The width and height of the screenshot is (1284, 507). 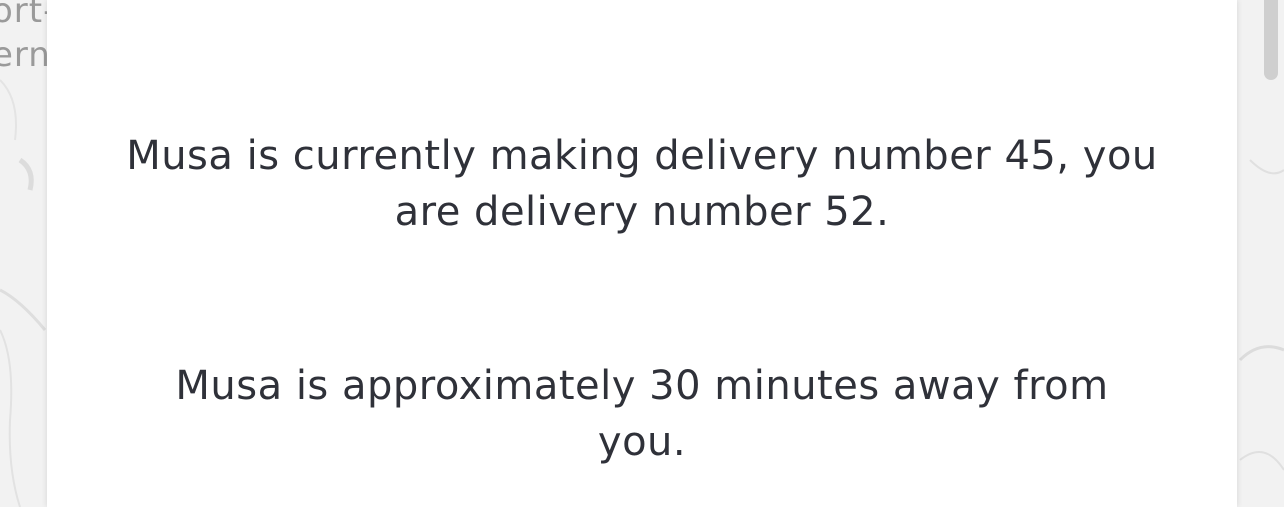 What do you see at coordinates (25, 55) in the screenshot?
I see `map-place-label: ern` at bounding box center [25, 55].